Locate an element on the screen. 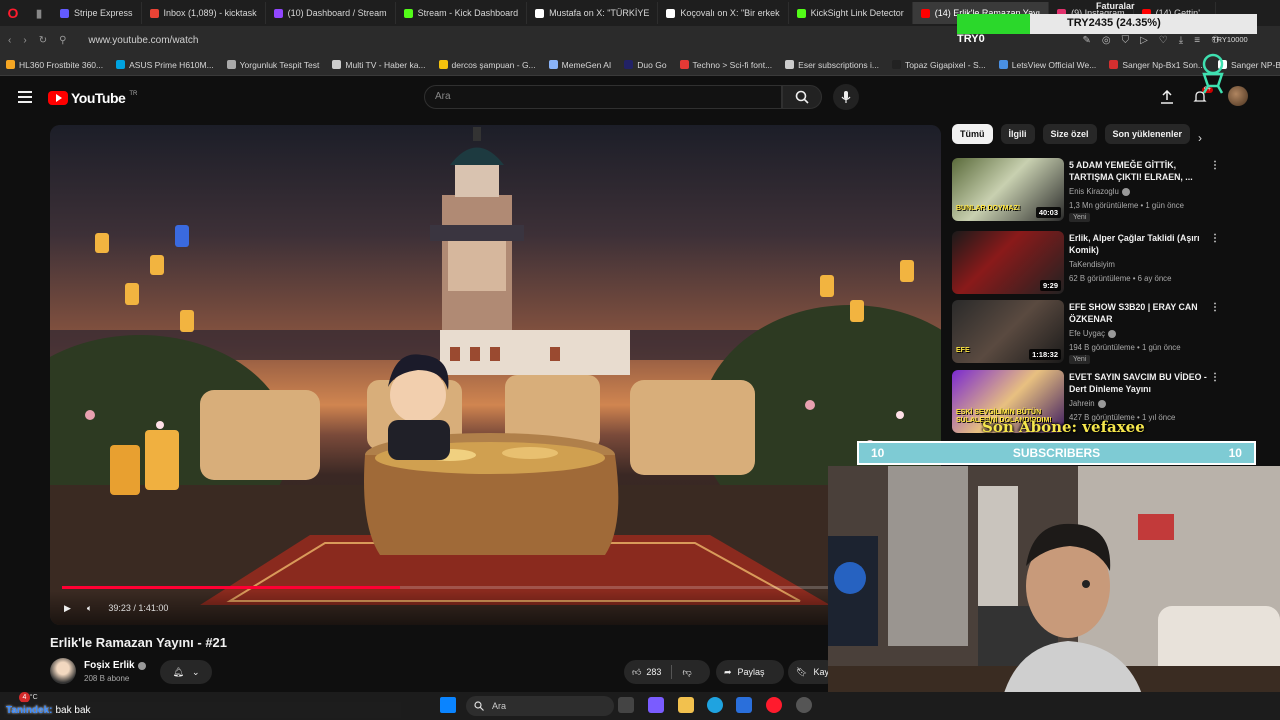 Image resolution: width=1280 pixels, height=720 pixels. bookmark-label: MemeGen AI is located at coordinates (586, 64).